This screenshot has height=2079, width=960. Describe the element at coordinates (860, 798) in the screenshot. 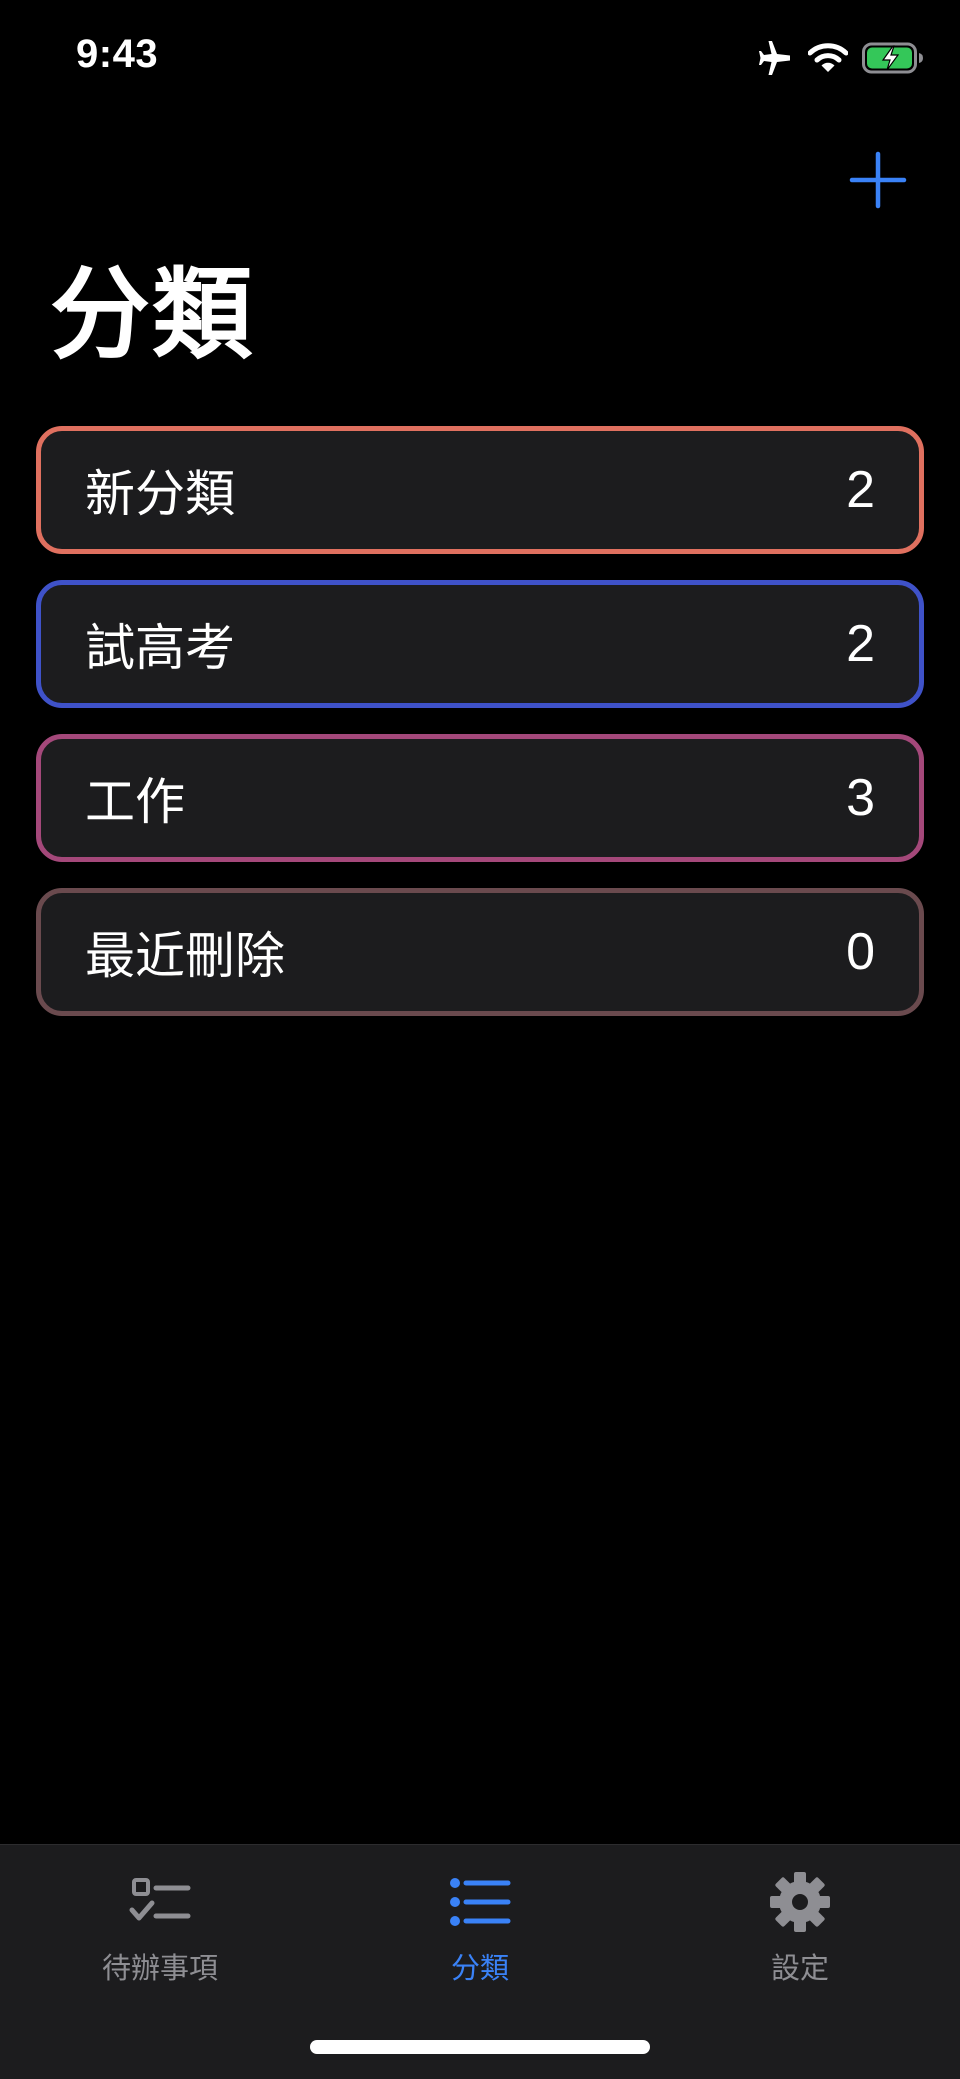

I see `category-count: 3` at that location.